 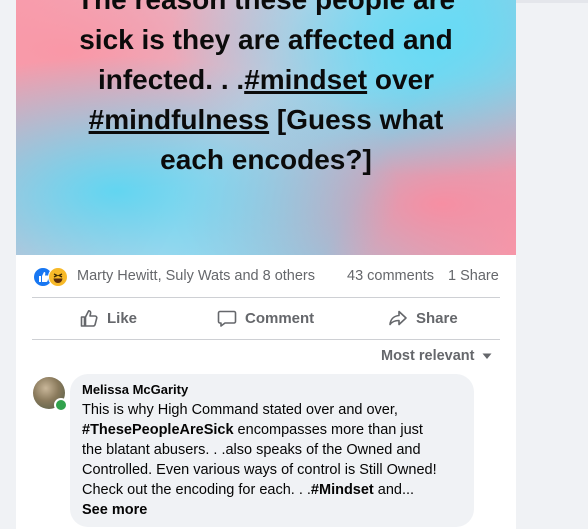 I want to click on banner-line-4: #mindfulness [Guess what, so click(x=266, y=120).